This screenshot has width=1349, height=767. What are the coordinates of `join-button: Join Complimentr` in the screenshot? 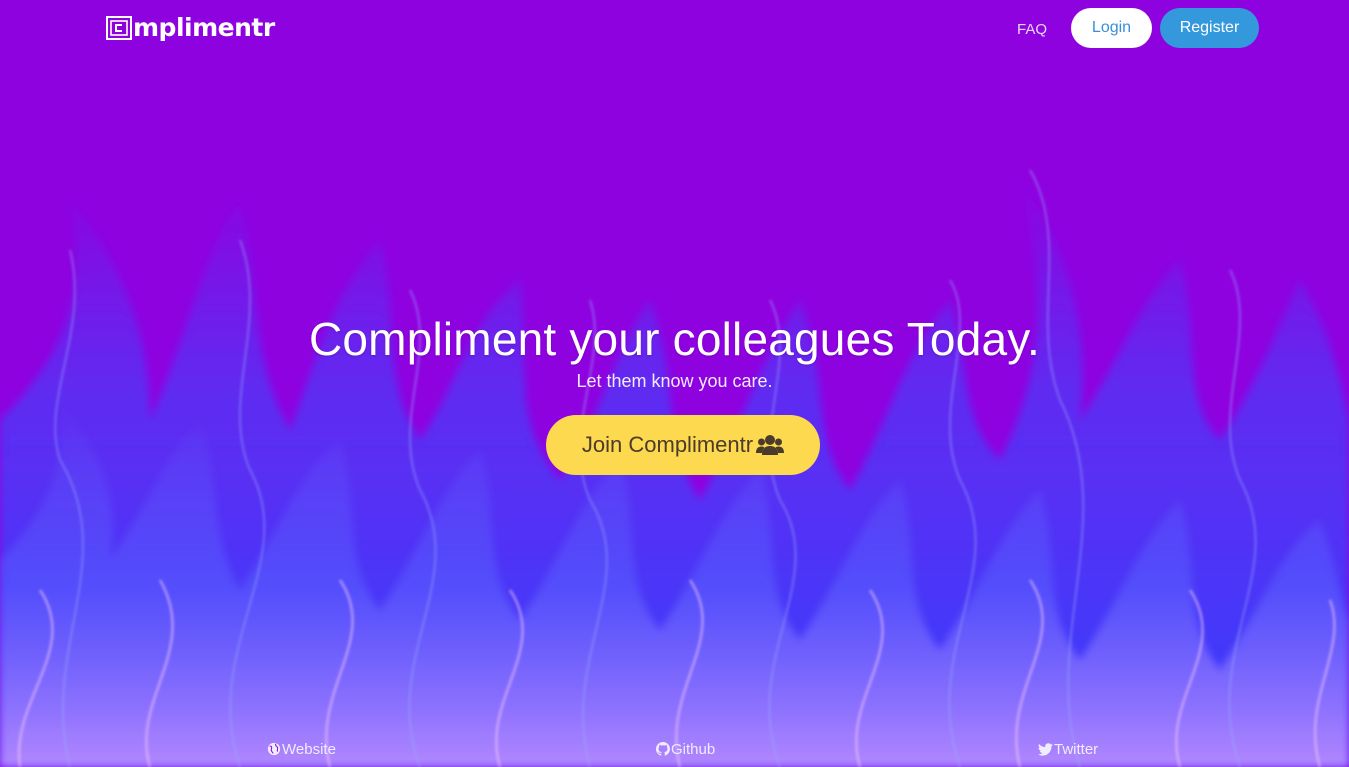 It's located at (683, 445).